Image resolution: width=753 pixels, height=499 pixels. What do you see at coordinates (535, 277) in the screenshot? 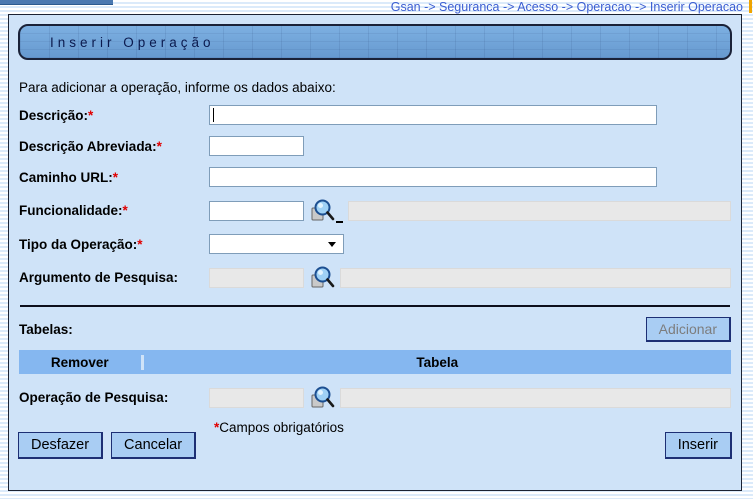
I see `argumento-pesquisa-display` at bounding box center [535, 277].